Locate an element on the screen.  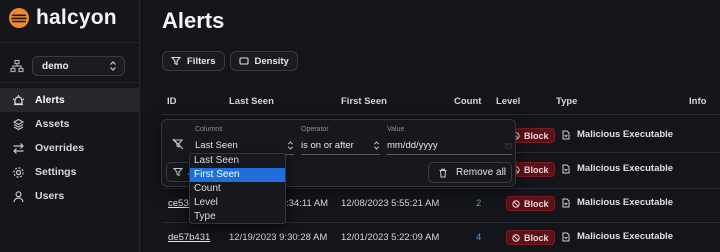
column-header-info: Info is located at coordinates (697, 101).